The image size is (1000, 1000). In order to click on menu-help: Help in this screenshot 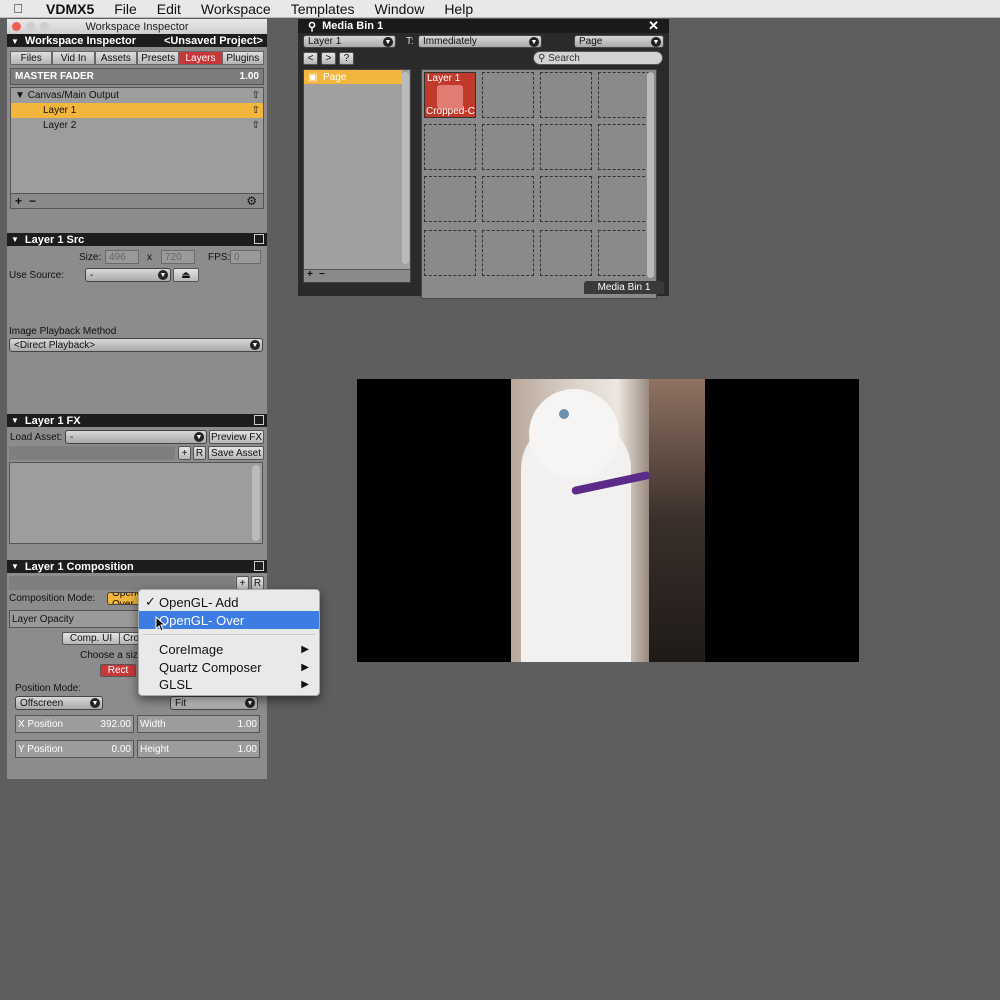, I will do `click(458, 9)`.